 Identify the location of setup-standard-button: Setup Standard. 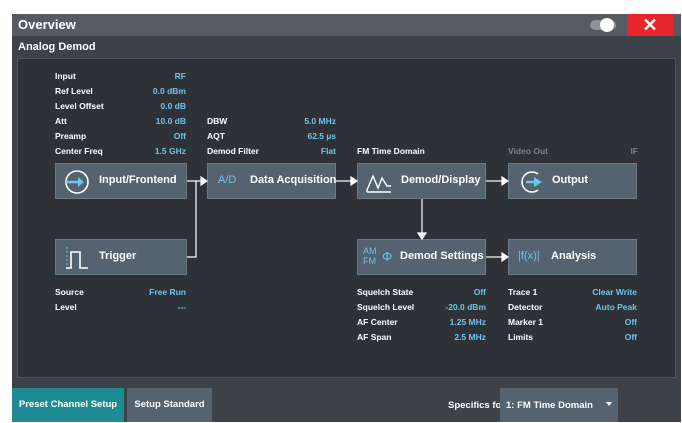
(169, 405).